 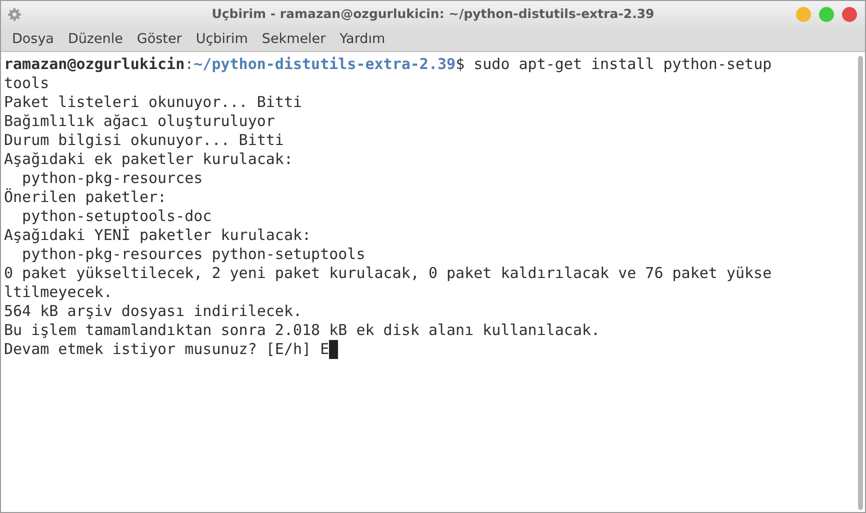 I want to click on maximize-button, so click(x=826, y=14).